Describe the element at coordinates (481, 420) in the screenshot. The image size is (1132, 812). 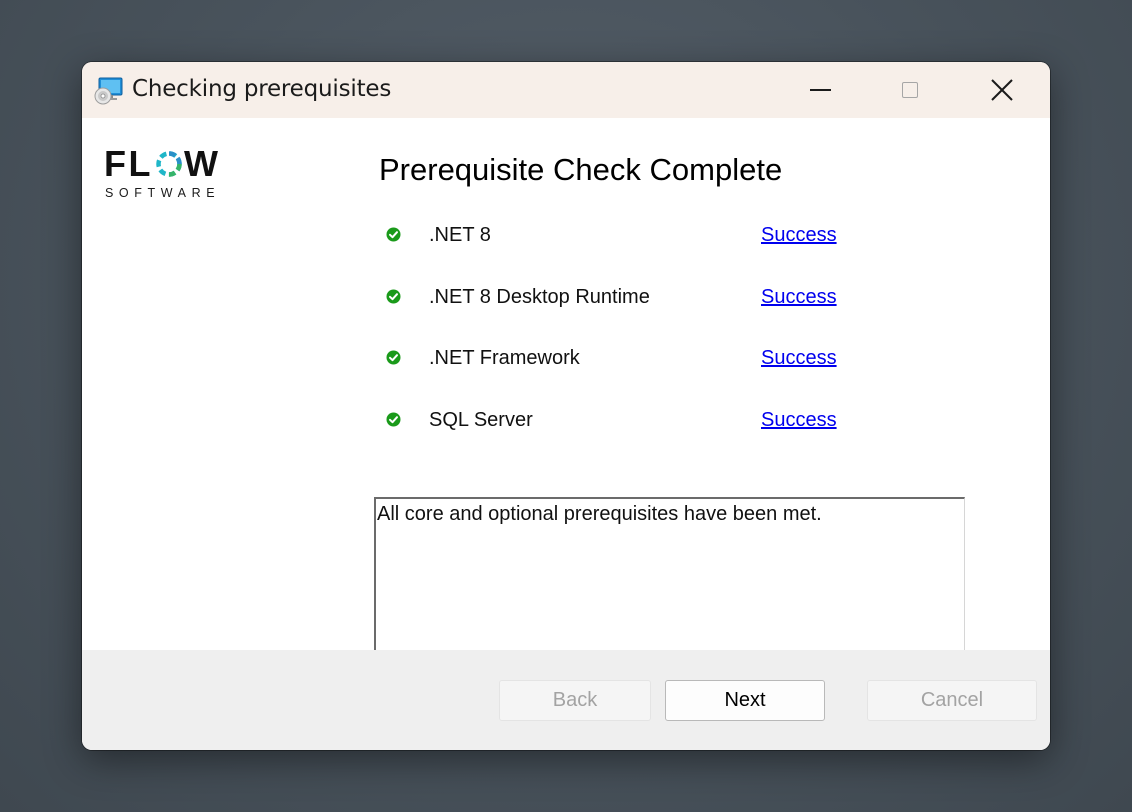
I see `prerequisite-name: SQL Server` at that location.